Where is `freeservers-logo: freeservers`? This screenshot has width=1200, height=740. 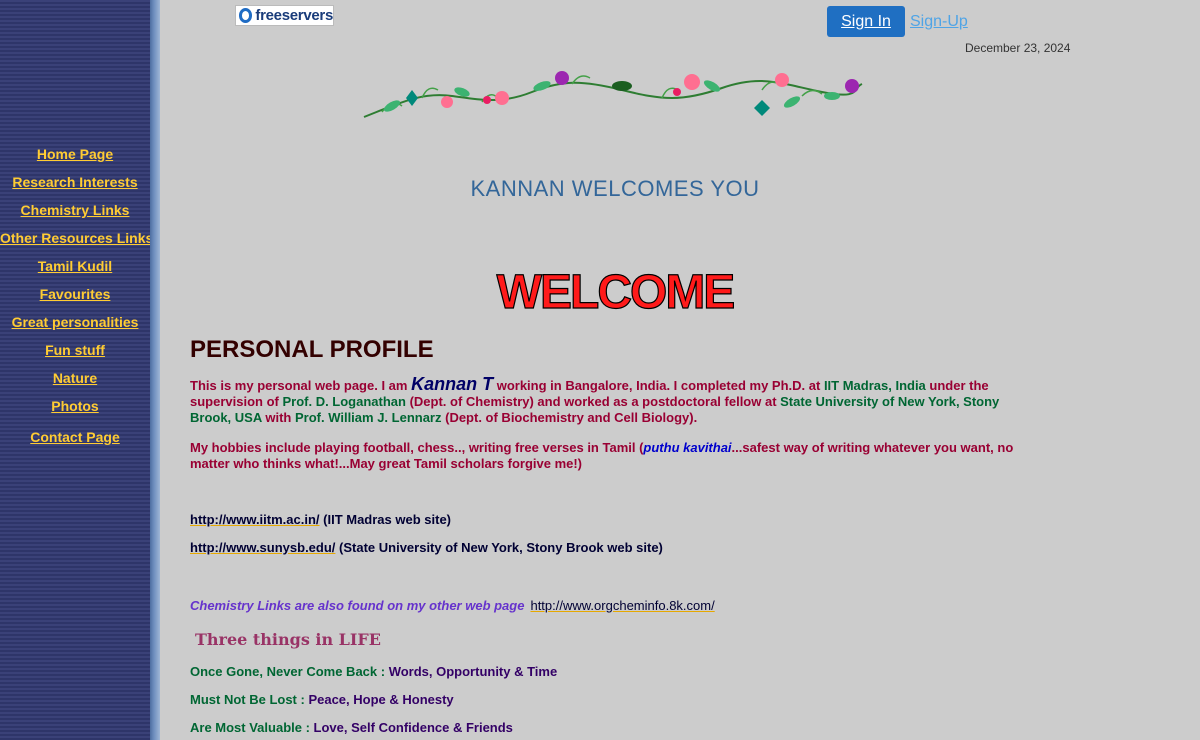 freeservers-logo: freeservers is located at coordinates (284, 15).